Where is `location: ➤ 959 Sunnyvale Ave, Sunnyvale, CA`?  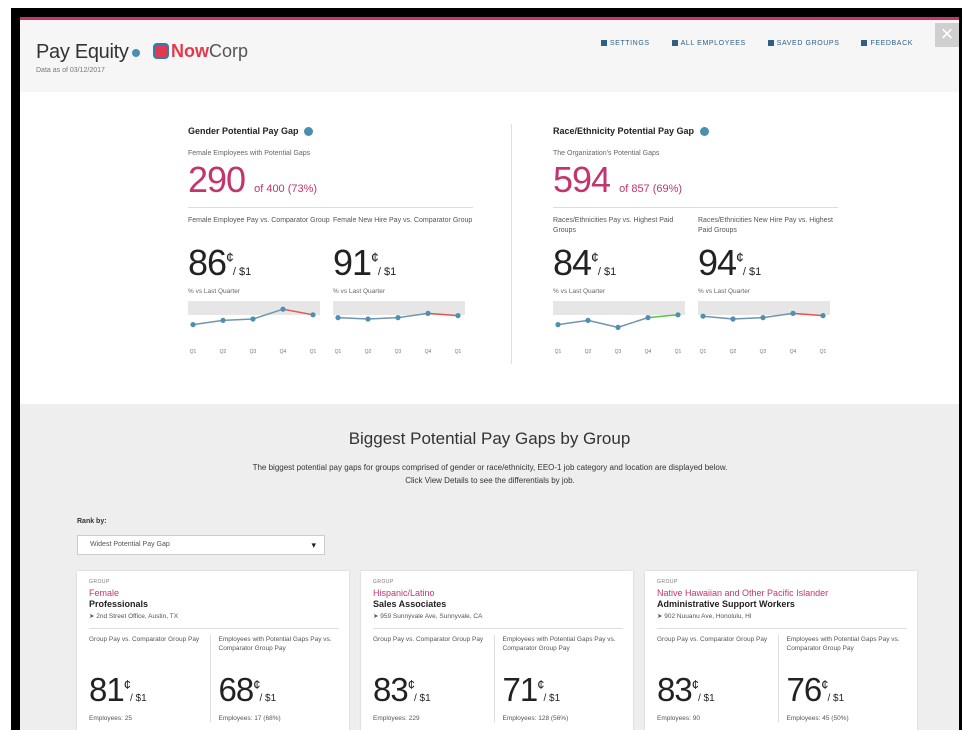 location: ➤ 959 Sunnyvale Ave, Sunnyvale, CA is located at coordinates (428, 616).